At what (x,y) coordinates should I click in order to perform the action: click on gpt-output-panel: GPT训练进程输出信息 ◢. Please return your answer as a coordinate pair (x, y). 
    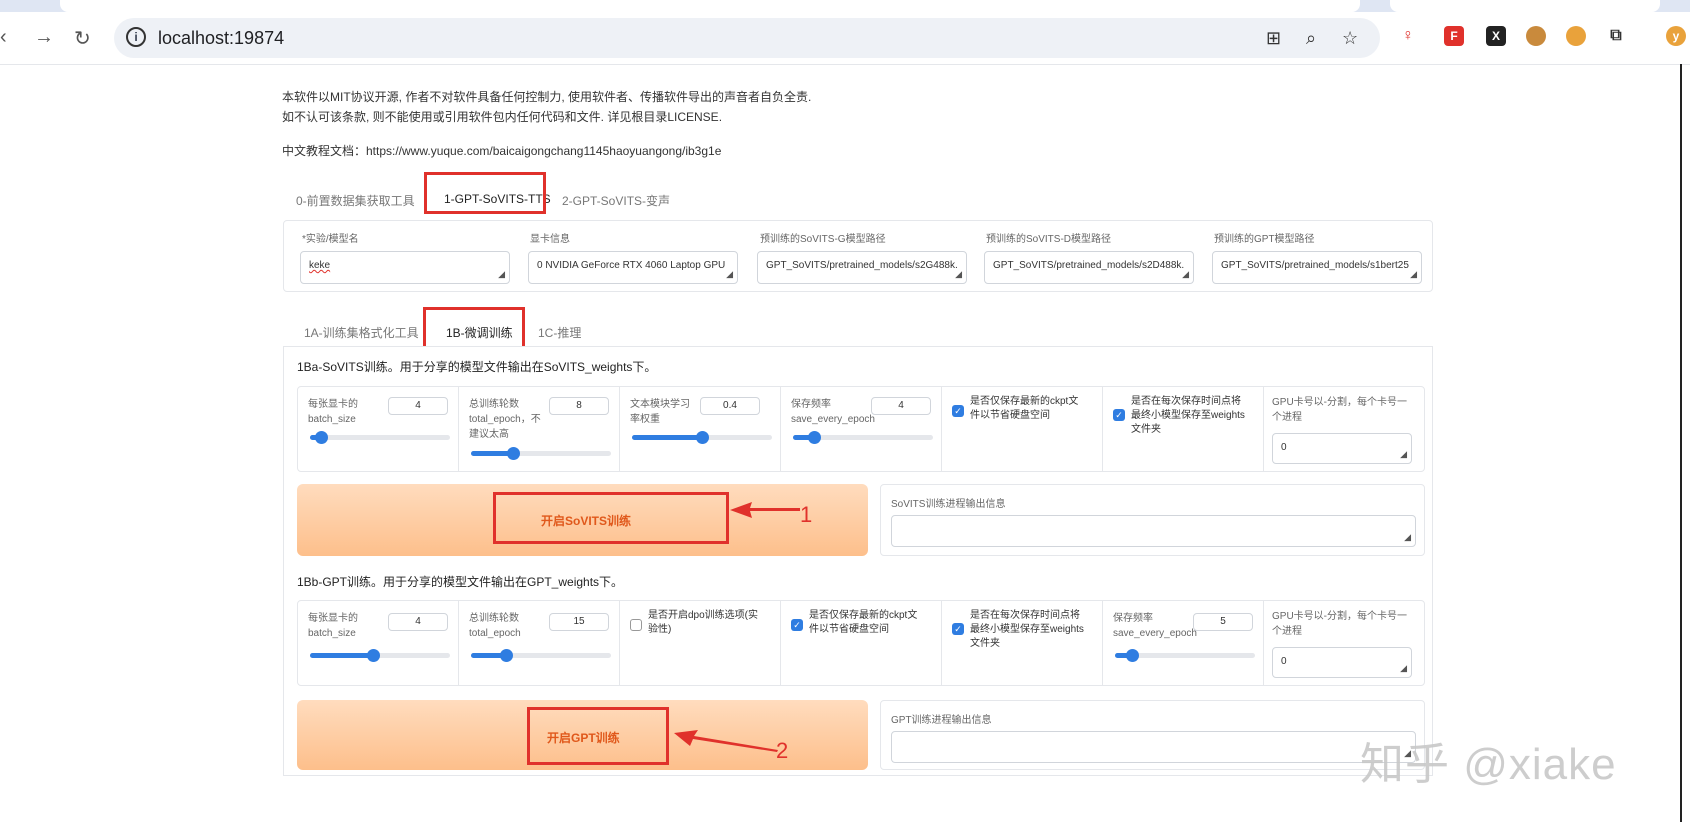
    Looking at the image, I should click on (1152, 735).